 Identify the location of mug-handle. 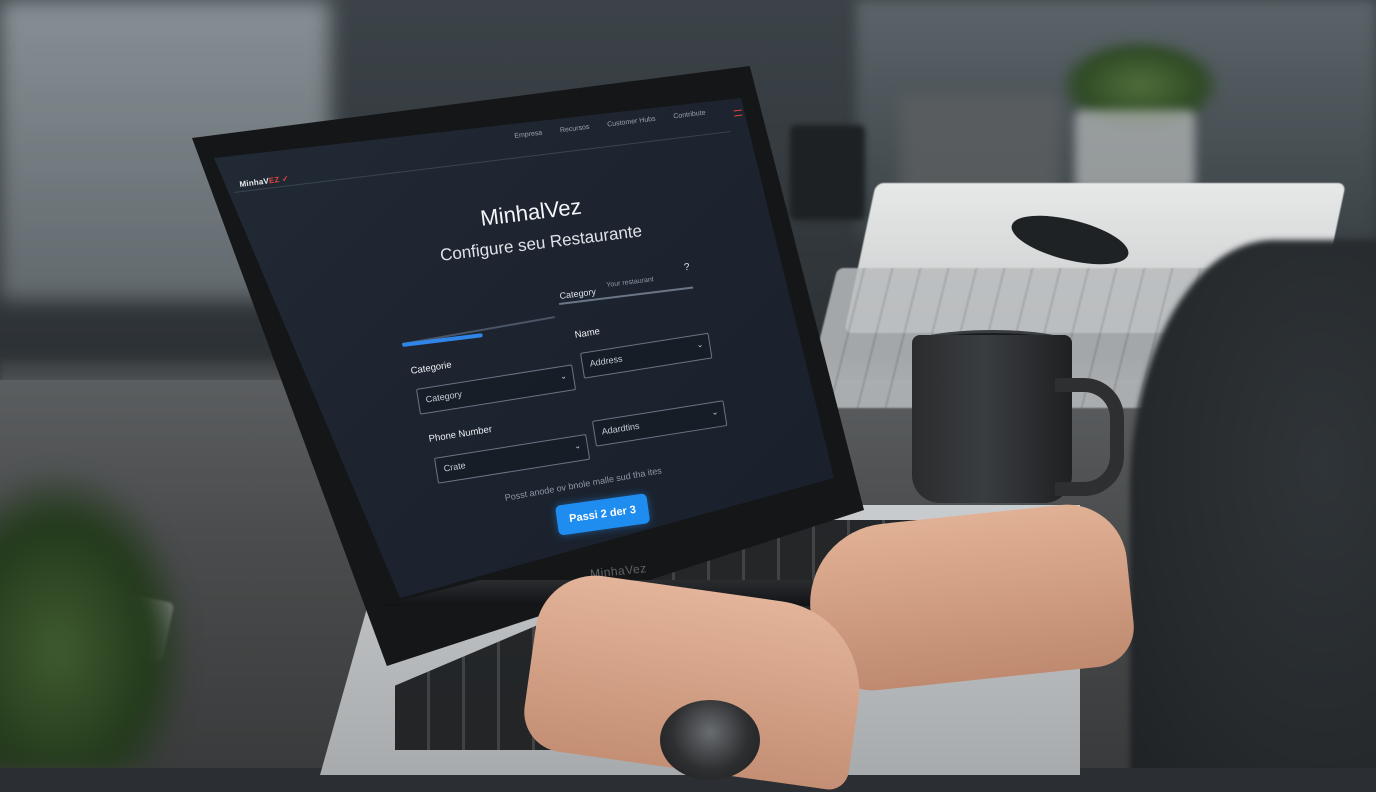
(1089, 437).